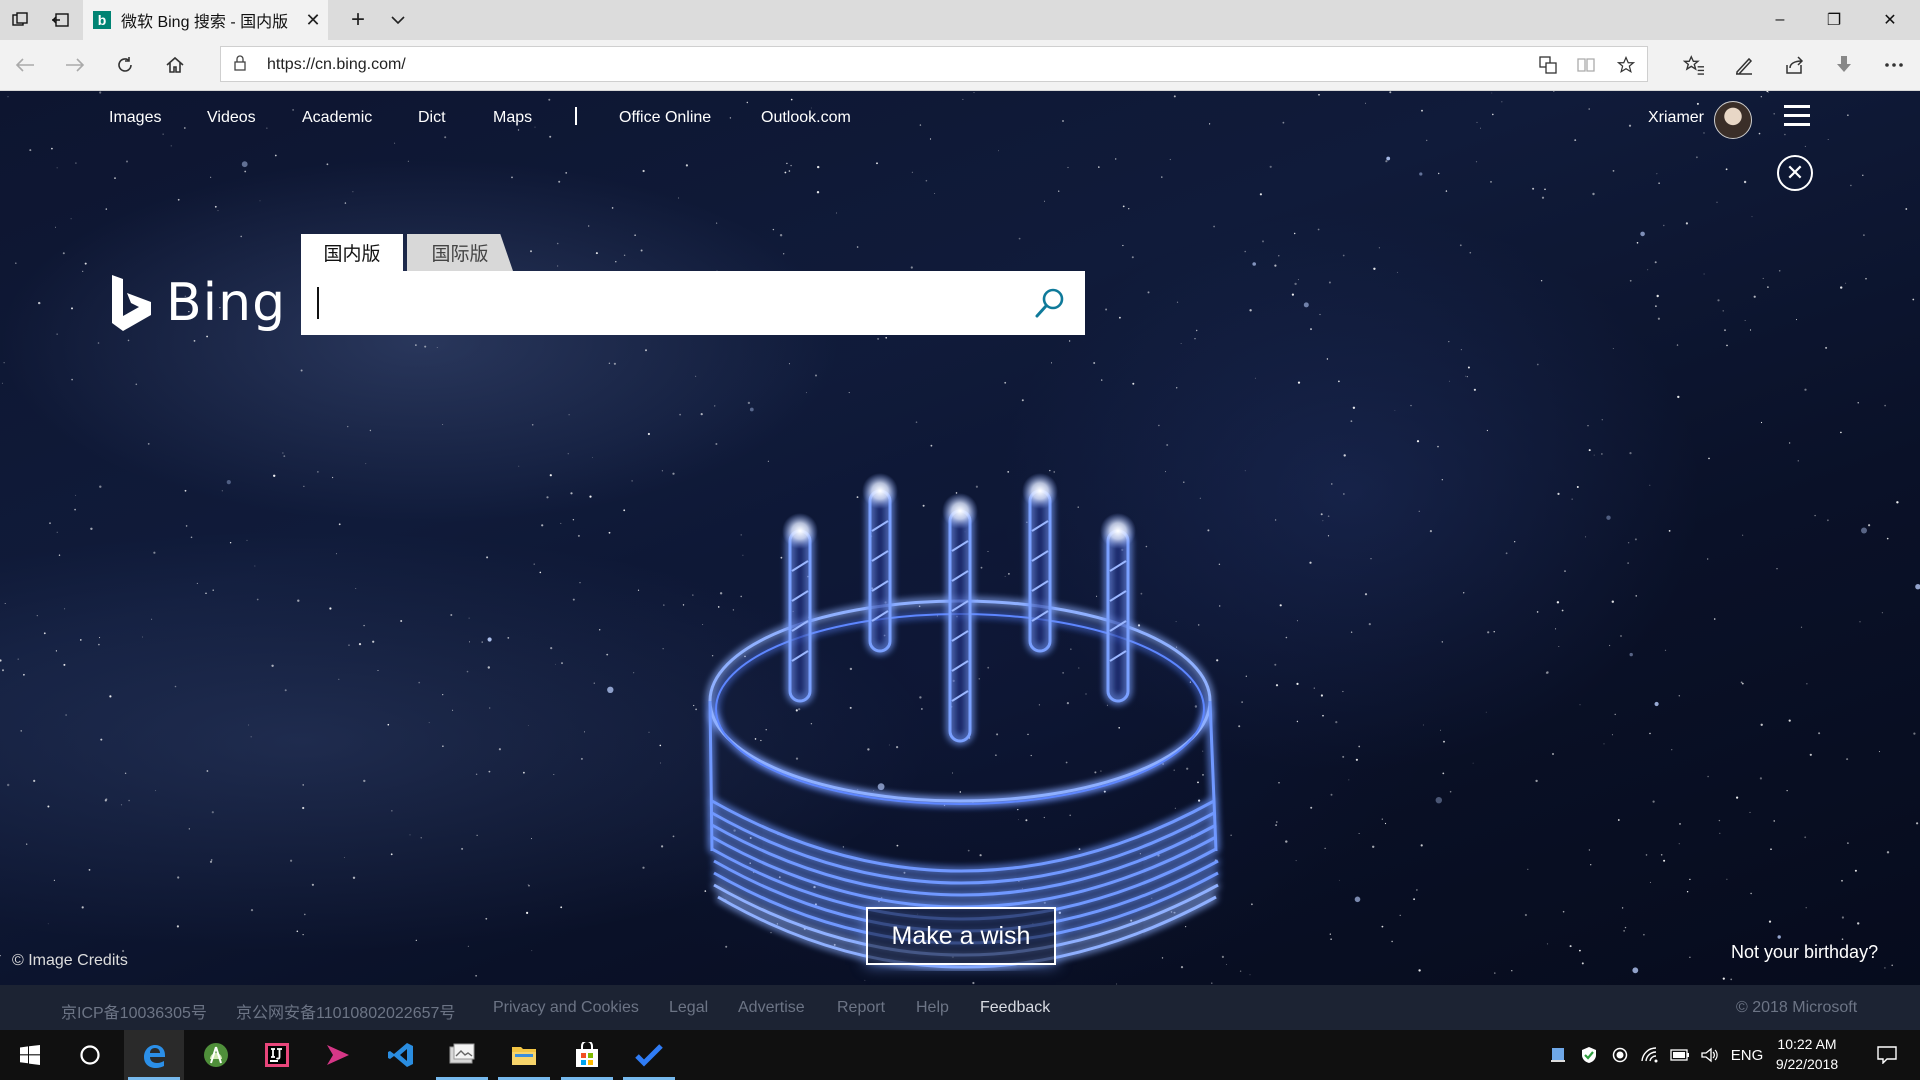 The height and width of the screenshot is (1080, 1920). What do you see at coordinates (1050, 303) in the screenshot?
I see `search-icon` at bounding box center [1050, 303].